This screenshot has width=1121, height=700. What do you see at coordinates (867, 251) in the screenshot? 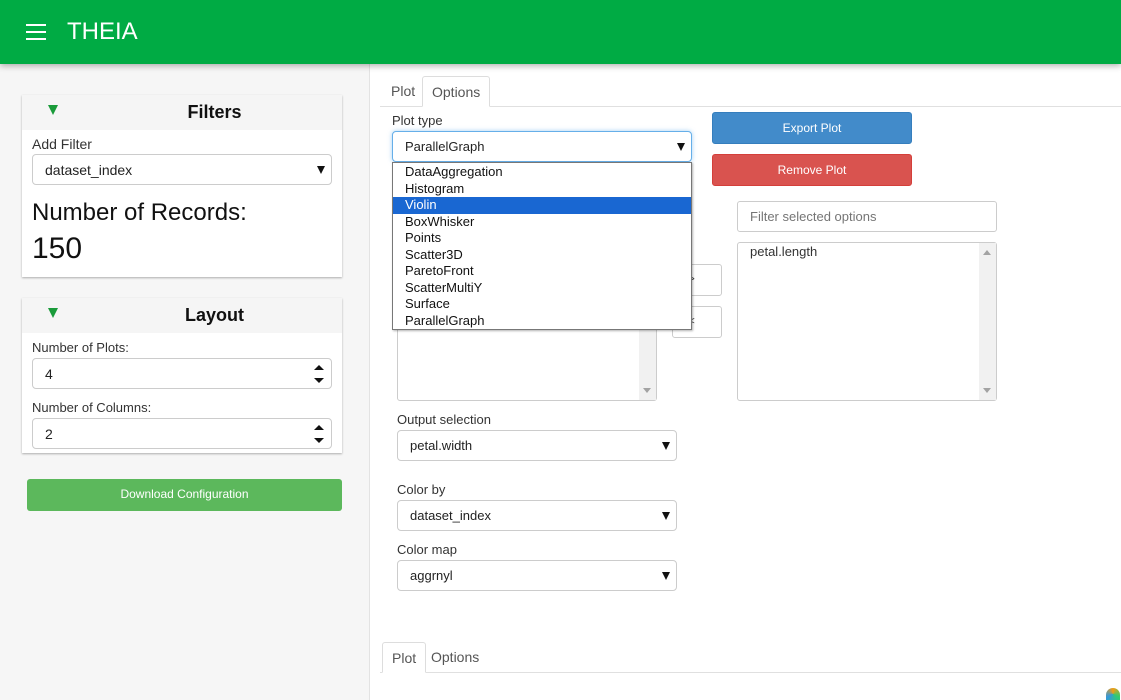
I see `list-item: petal.length` at bounding box center [867, 251].